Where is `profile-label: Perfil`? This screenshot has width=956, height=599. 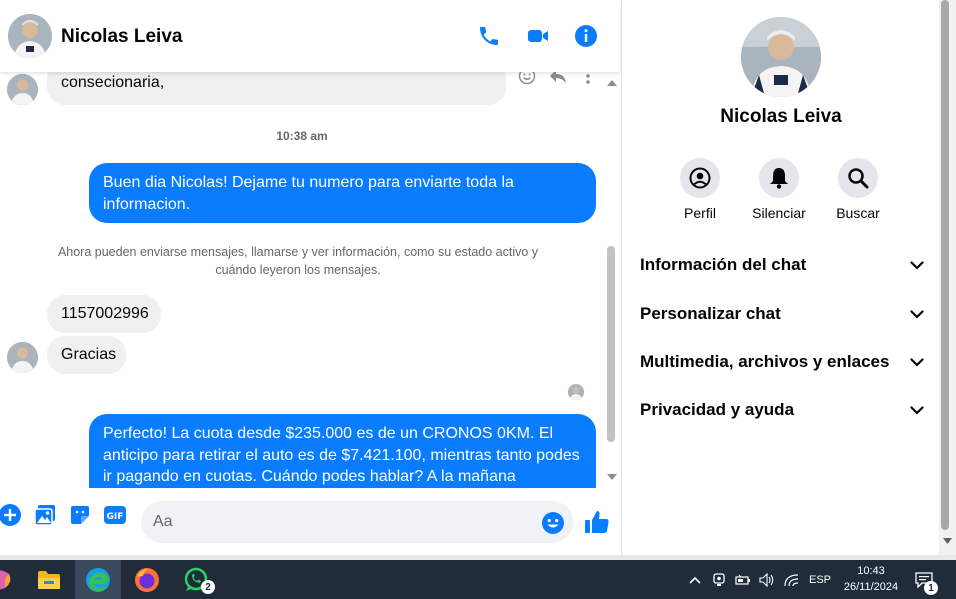
profile-label: Perfil is located at coordinates (700, 213).